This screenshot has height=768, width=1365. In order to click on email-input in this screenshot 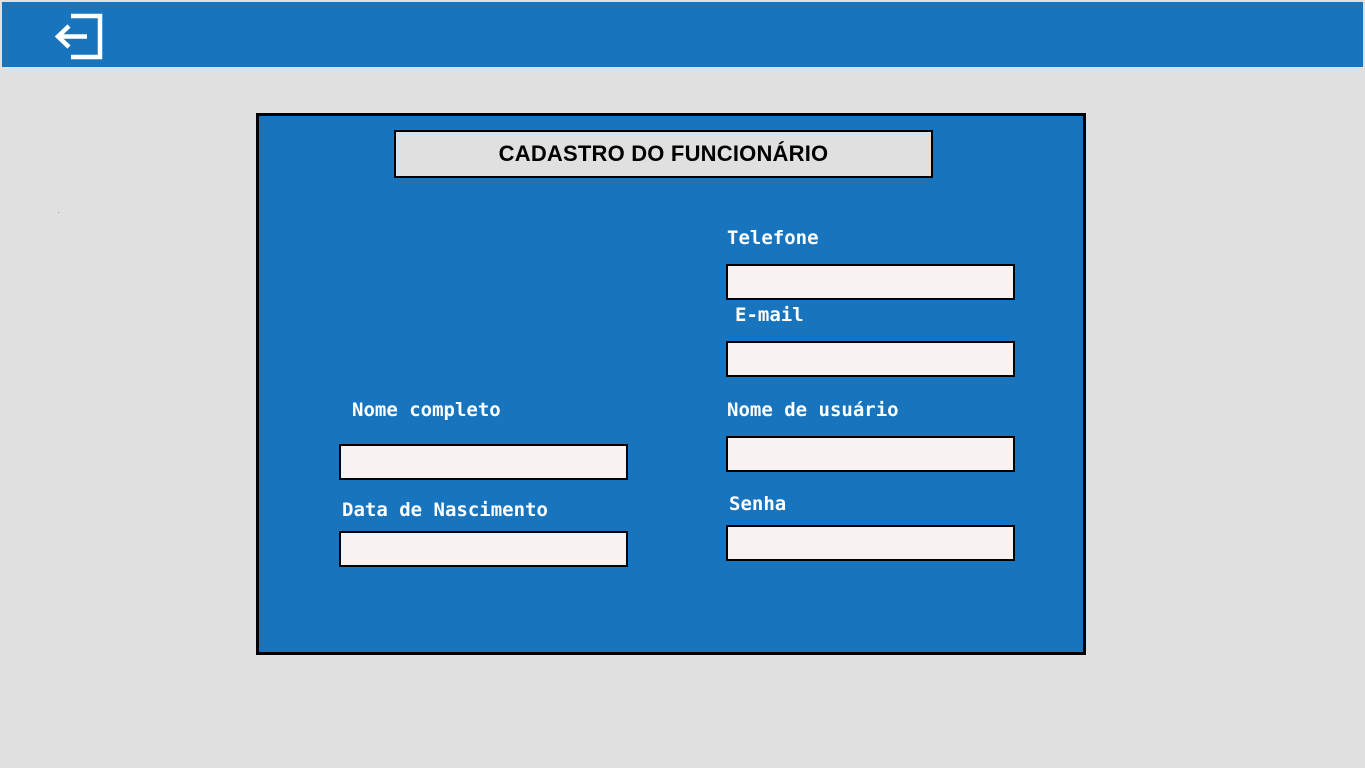, I will do `click(870, 359)`.